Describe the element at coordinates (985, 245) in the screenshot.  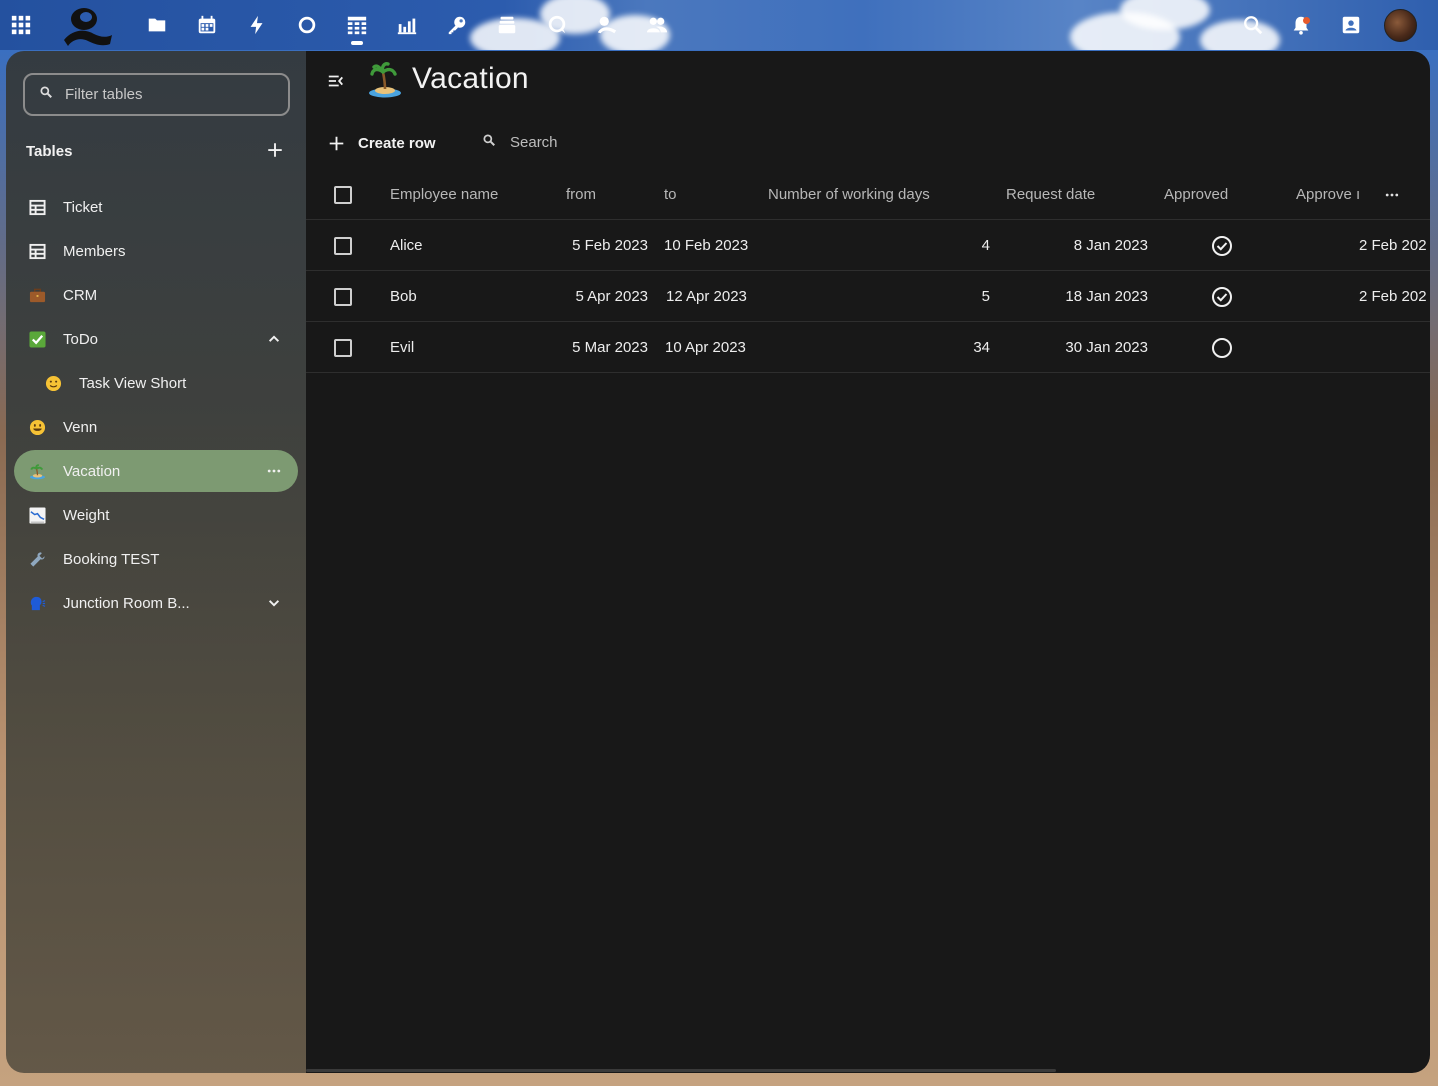
I see `cell-working-days: 4` at that location.